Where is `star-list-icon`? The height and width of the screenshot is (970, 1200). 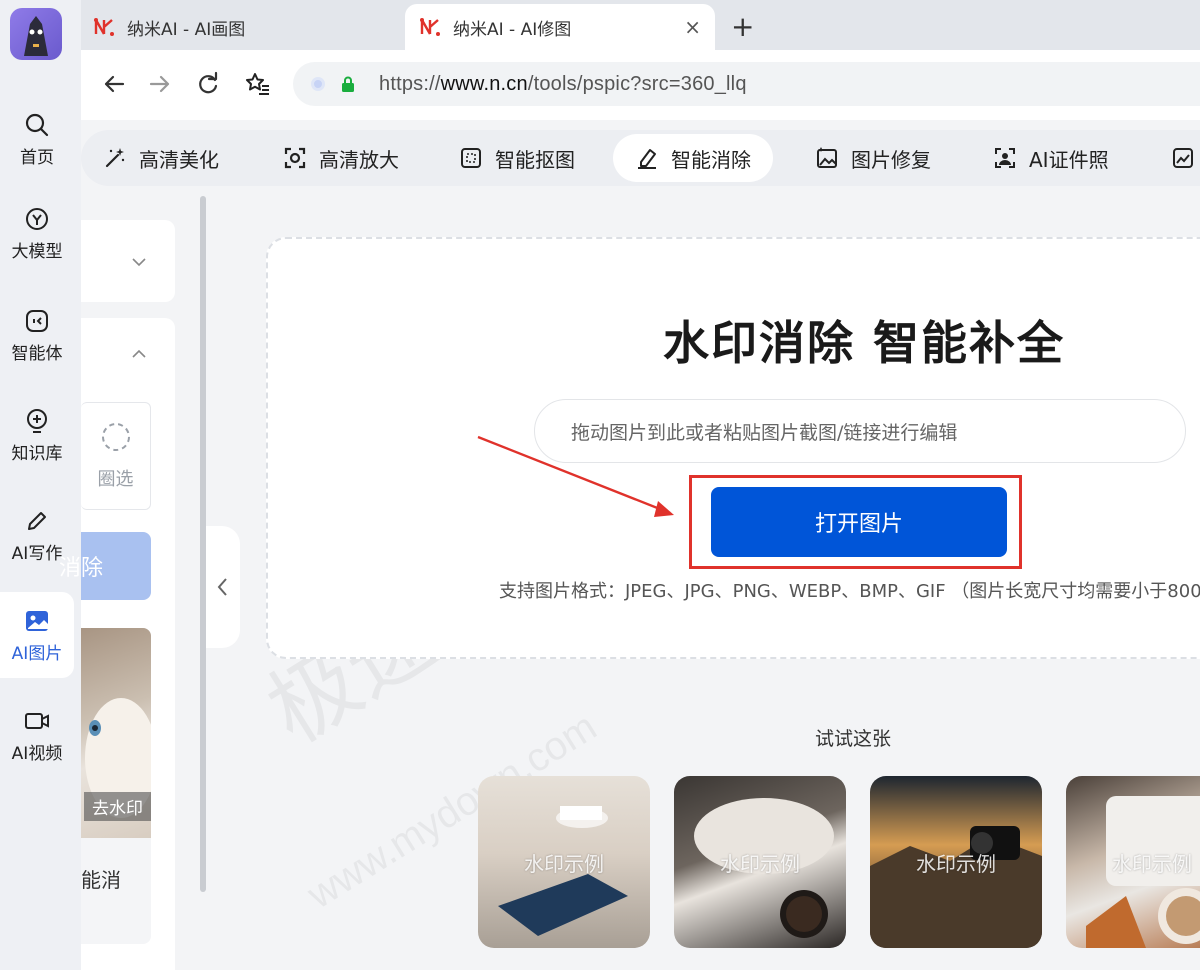
star-list-icon is located at coordinates (257, 84).